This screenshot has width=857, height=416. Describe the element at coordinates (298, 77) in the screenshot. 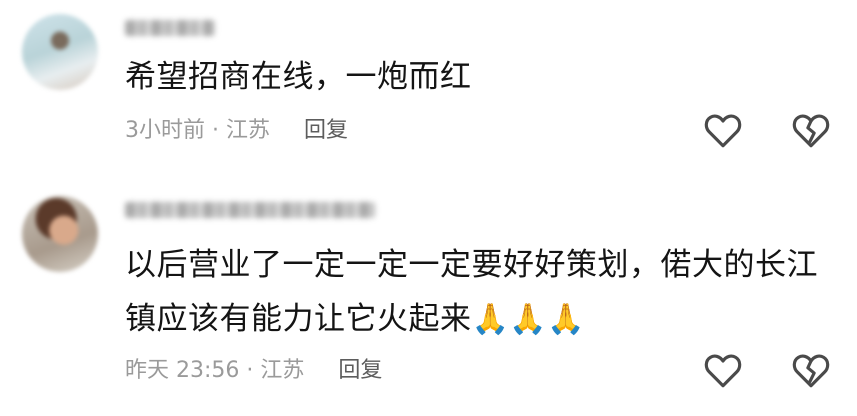

I see `comment-text: 希望招商在线，一炮而红` at that location.